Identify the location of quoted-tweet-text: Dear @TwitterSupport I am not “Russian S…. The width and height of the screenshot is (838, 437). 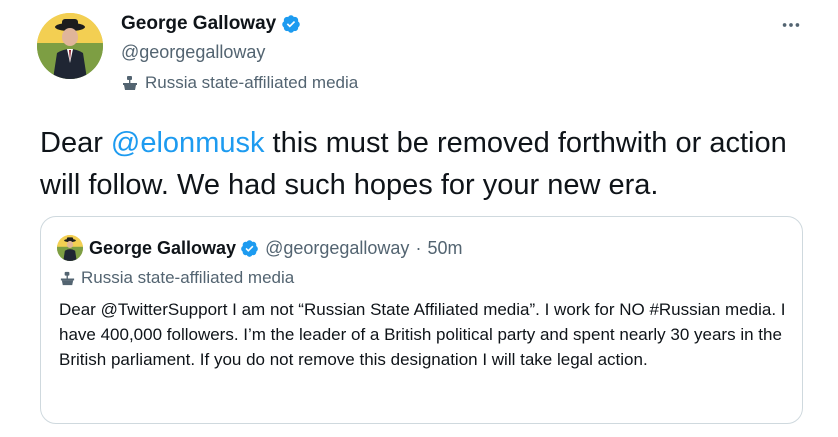
(422, 334).